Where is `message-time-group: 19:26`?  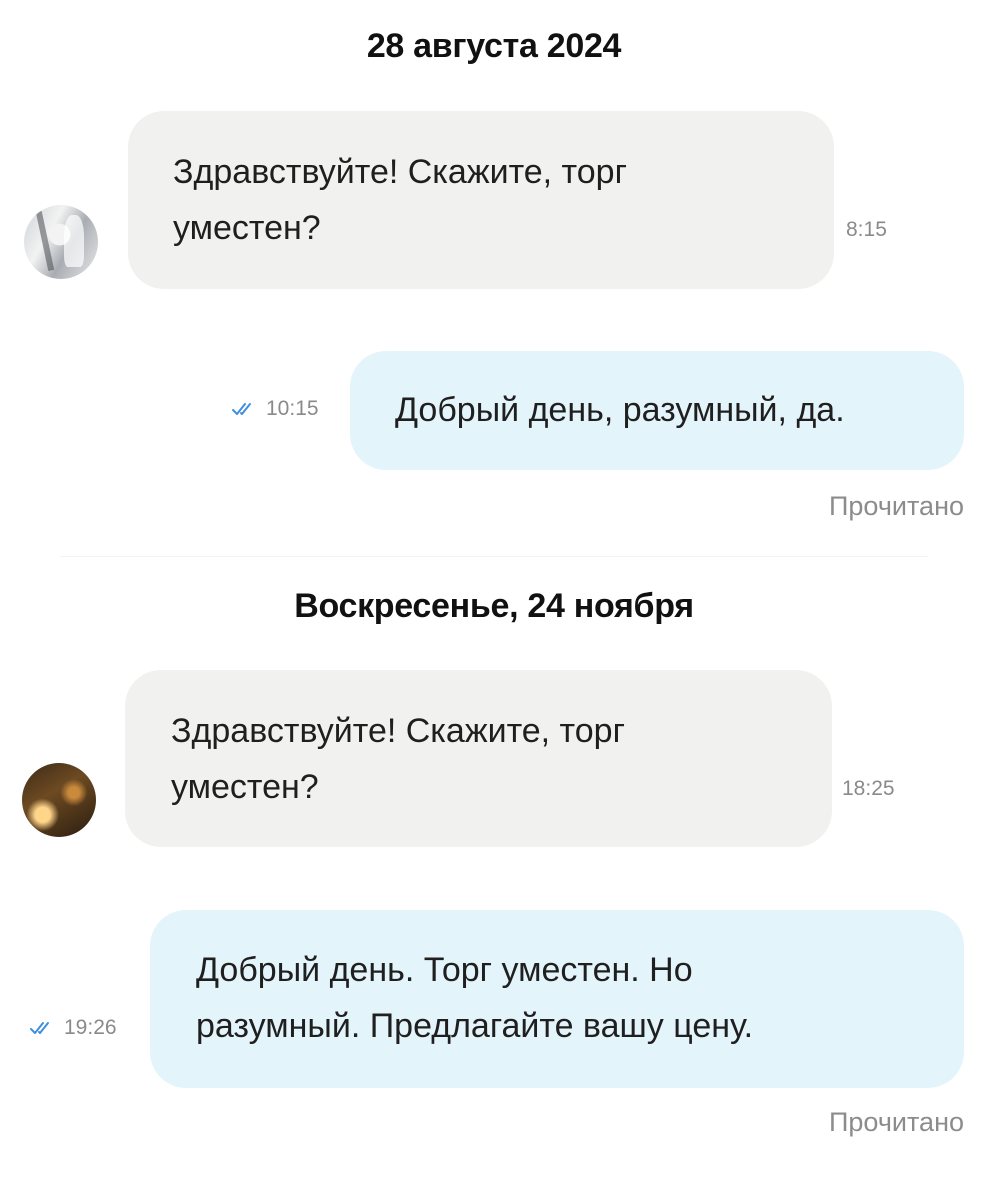 message-time-group: 19:26 is located at coordinates (73, 1028).